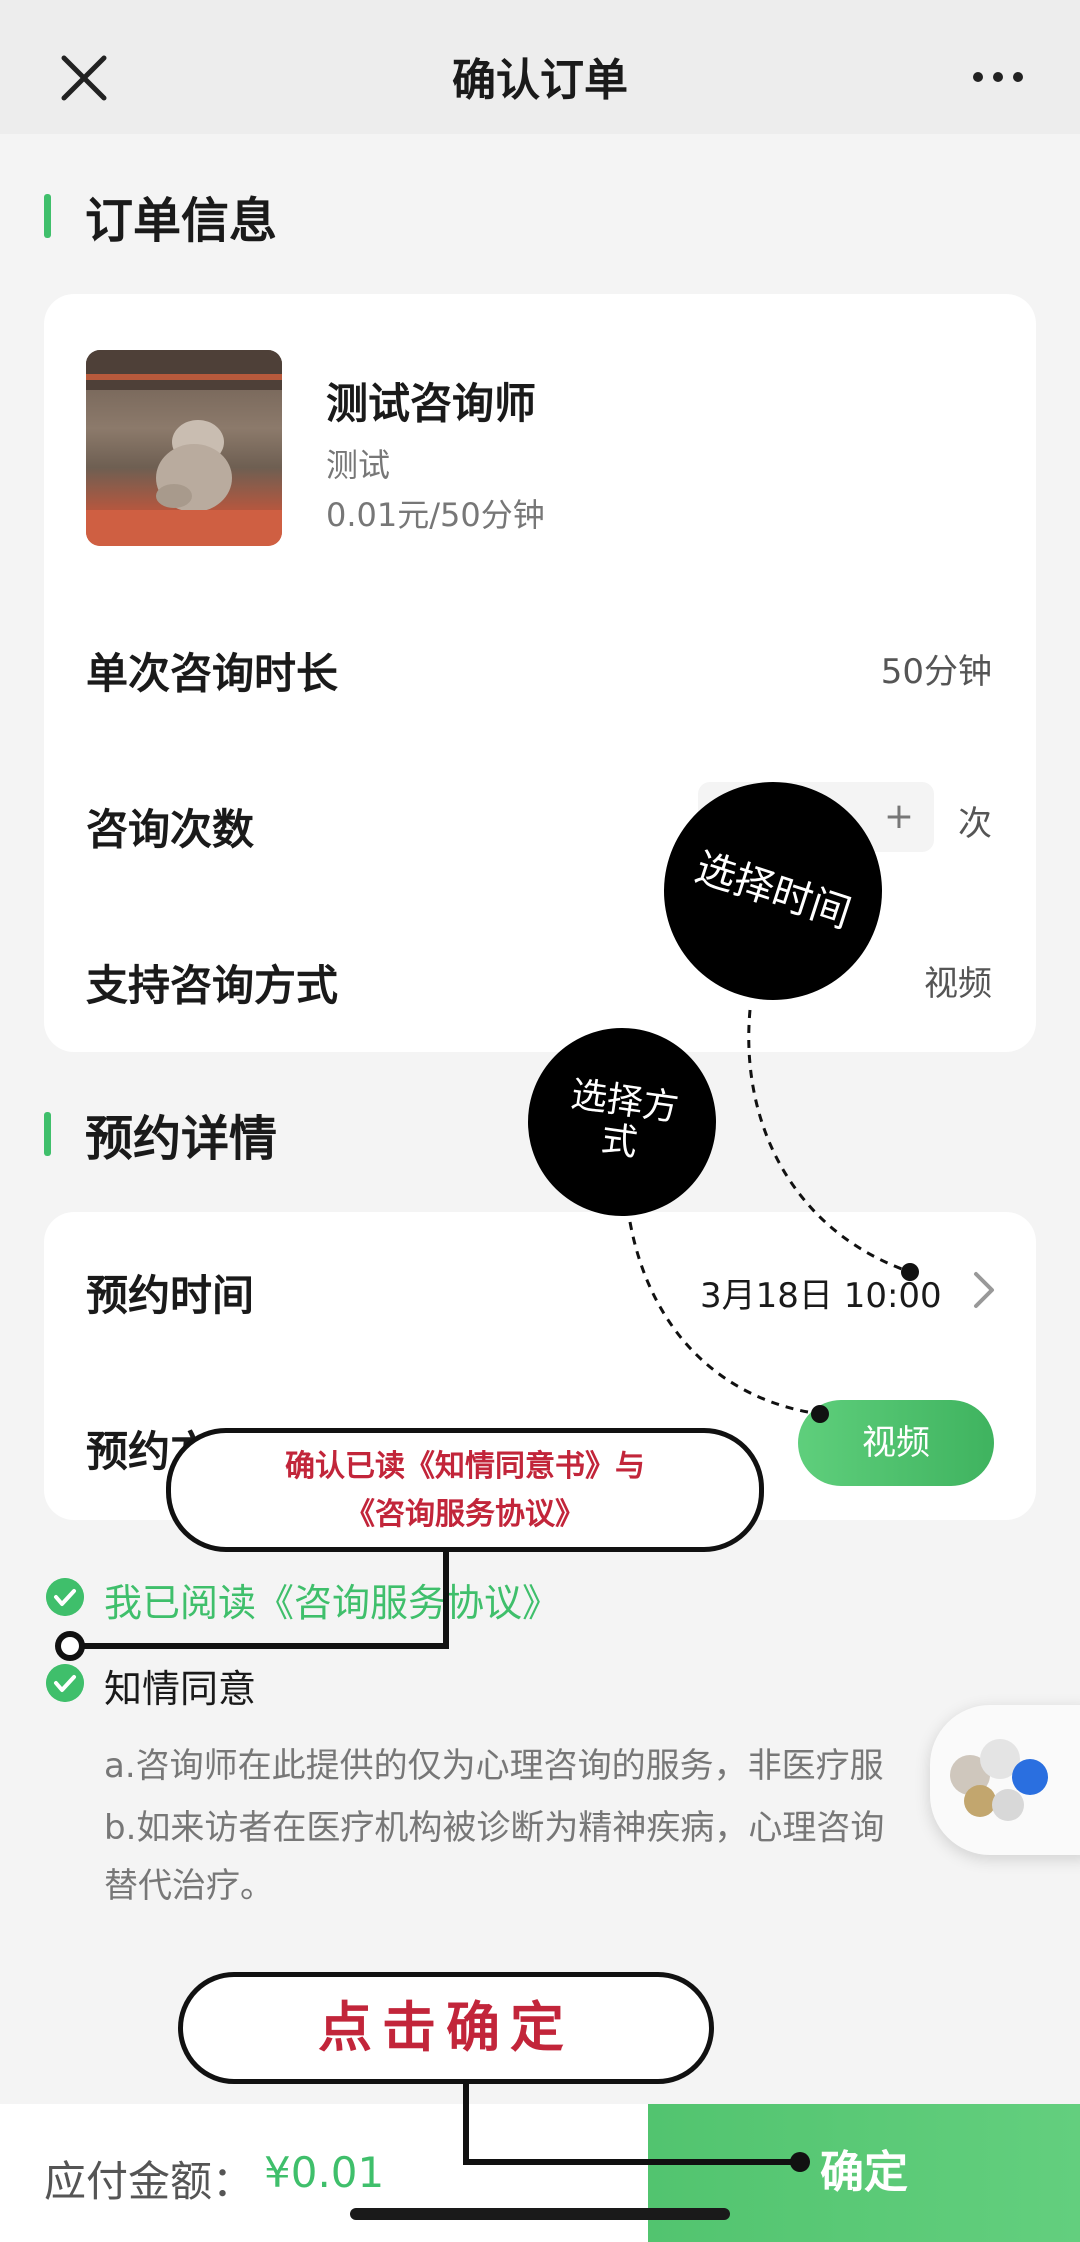 The height and width of the screenshot is (2242, 1080). Describe the element at coordinates (465, 1514) in the screenshot. I see `annotation-confirm-read-line2: 《咨询服务协议》` at that location.